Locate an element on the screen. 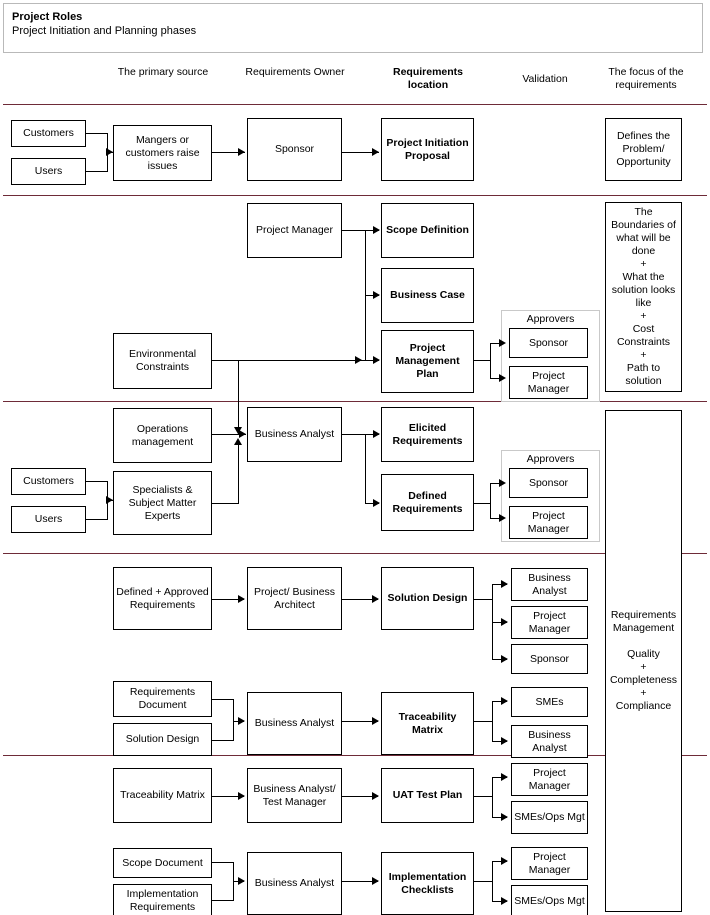 Image resolution: width=710 pixels, height=915 pixels. box-business-case: Business Case is located at coordinates (427, 295).